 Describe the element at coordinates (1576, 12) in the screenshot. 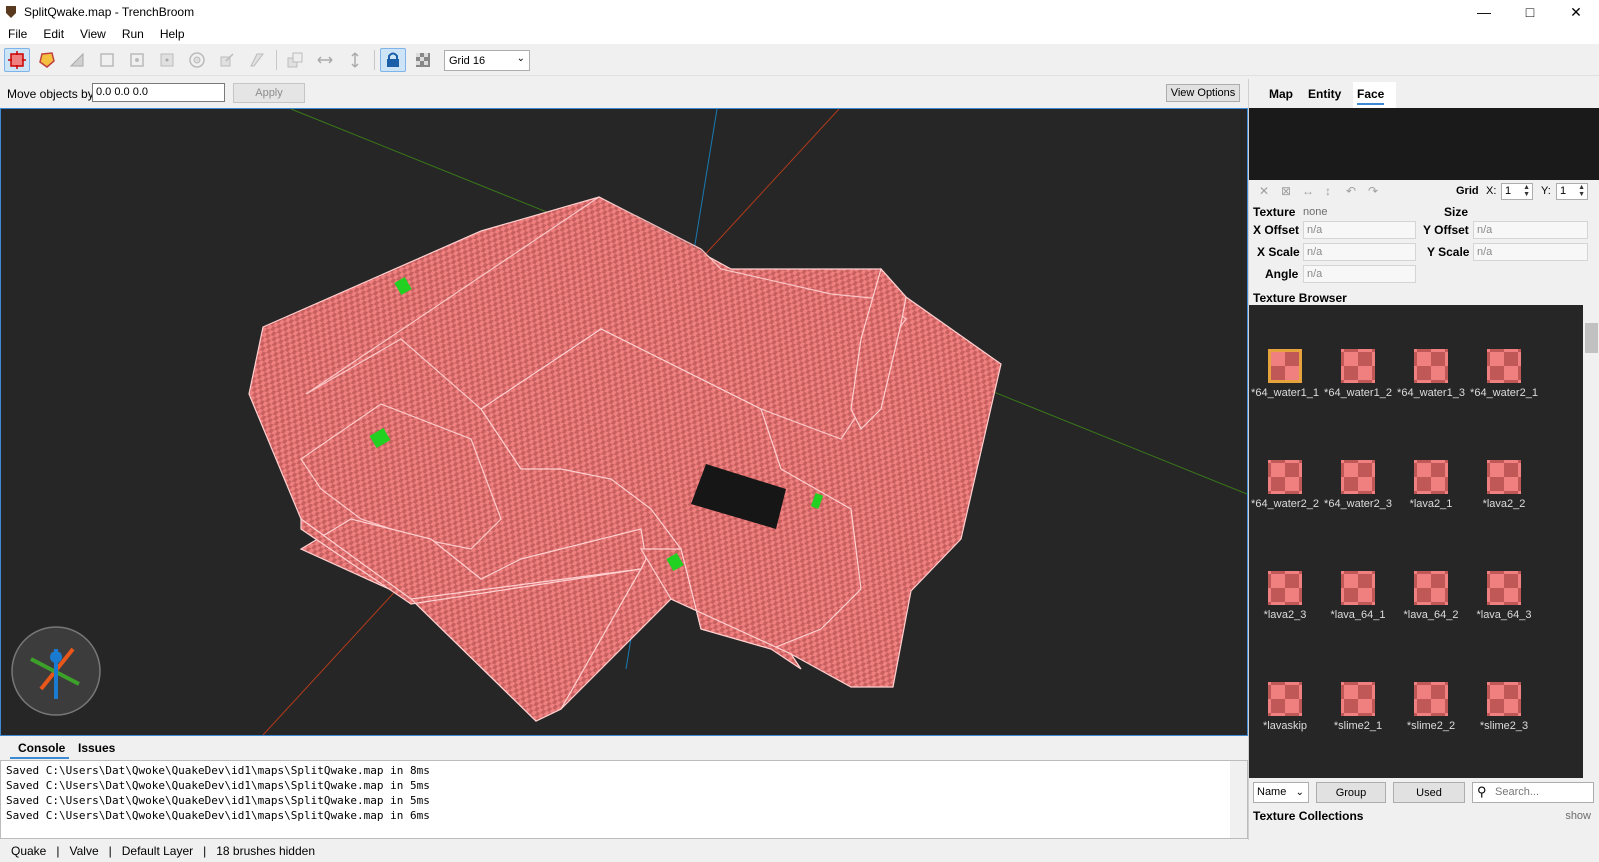

I see `close-button: ✕` at that location.